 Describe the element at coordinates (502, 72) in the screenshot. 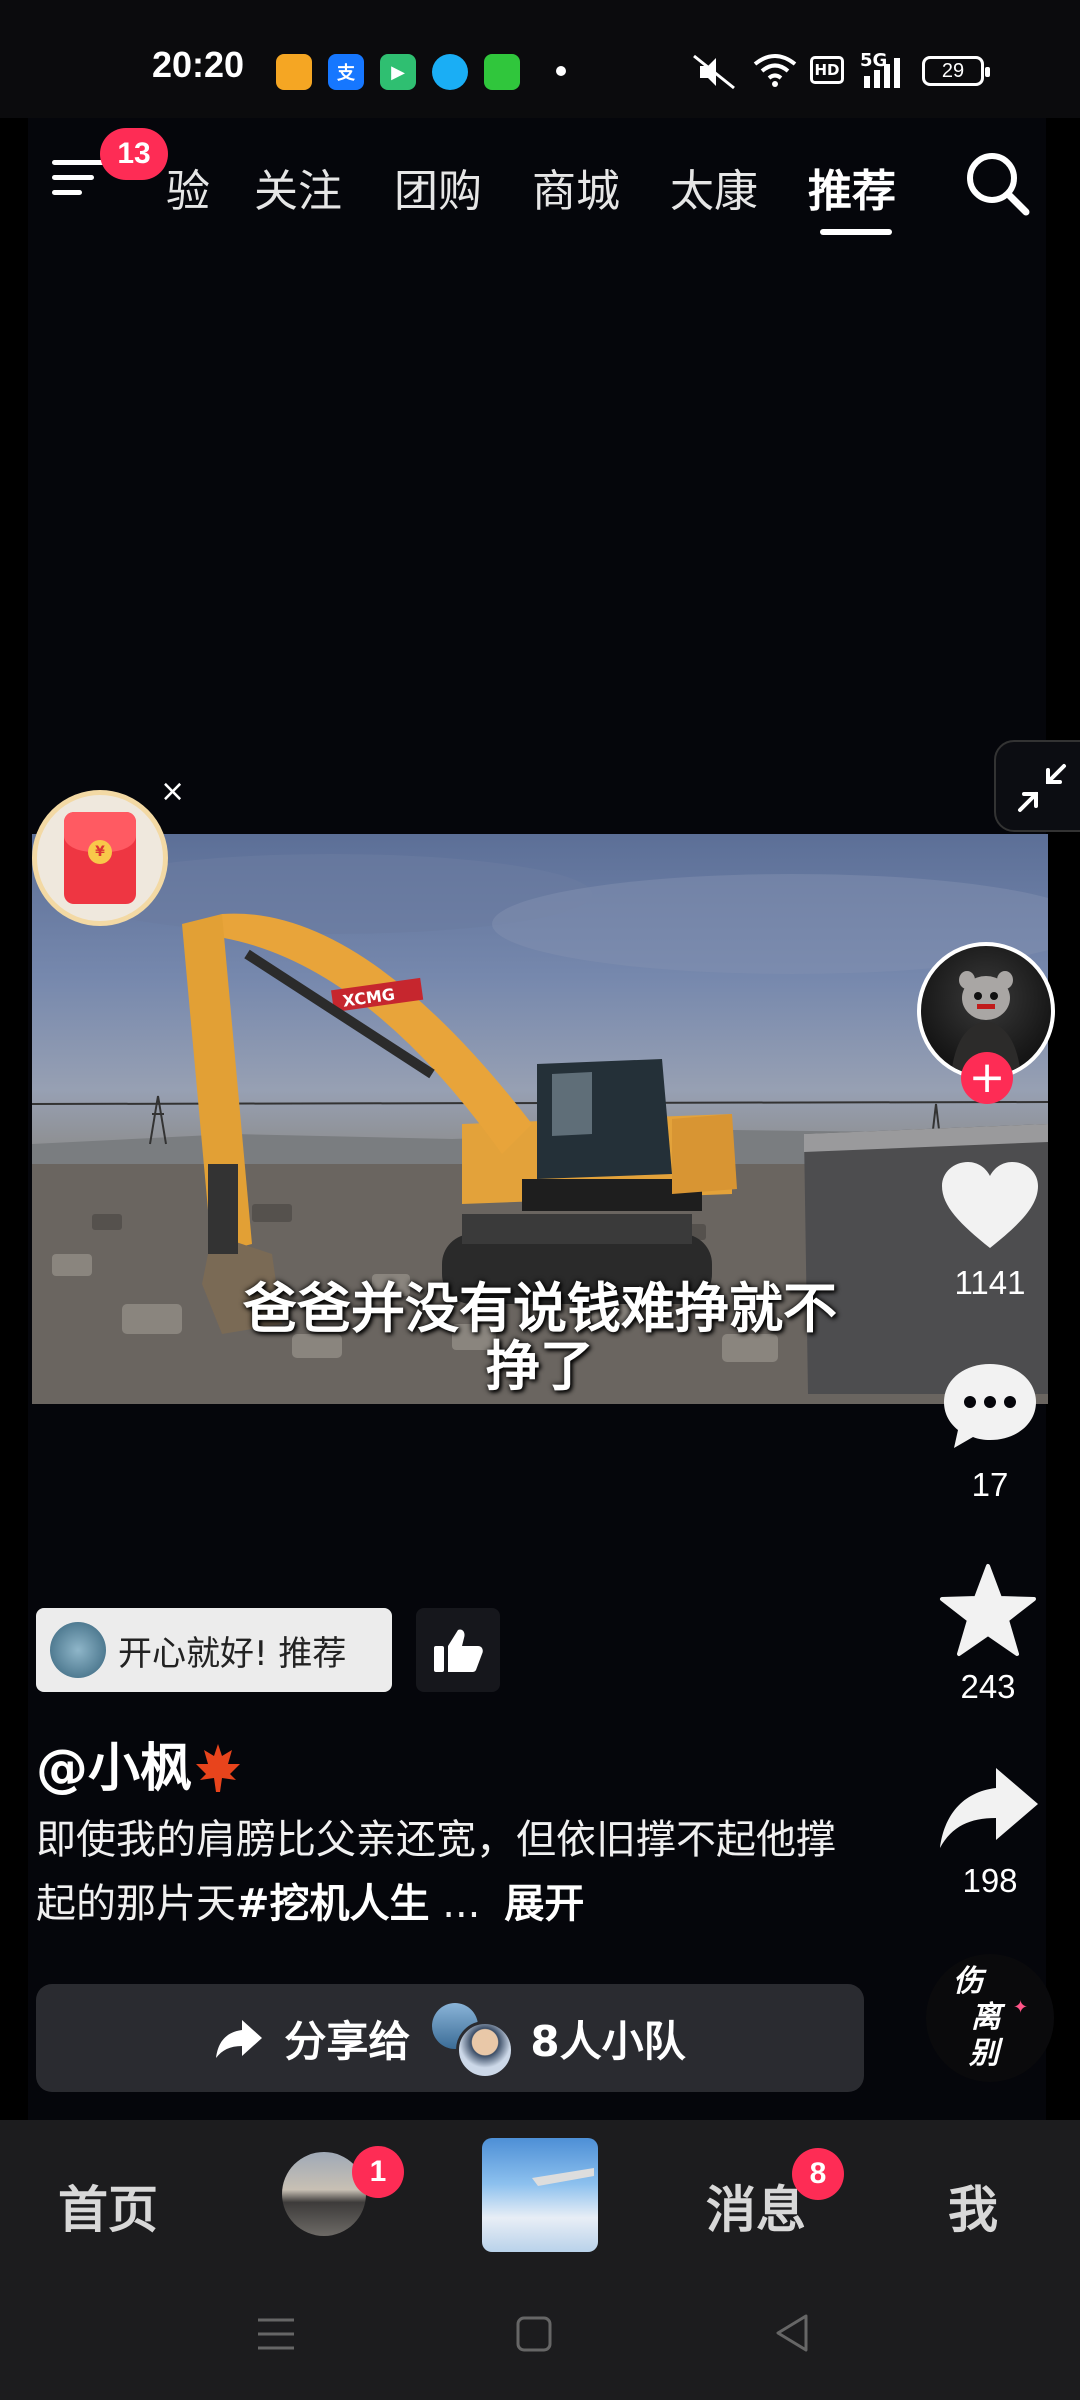

I see `iqiyi-app-icon` at that location.